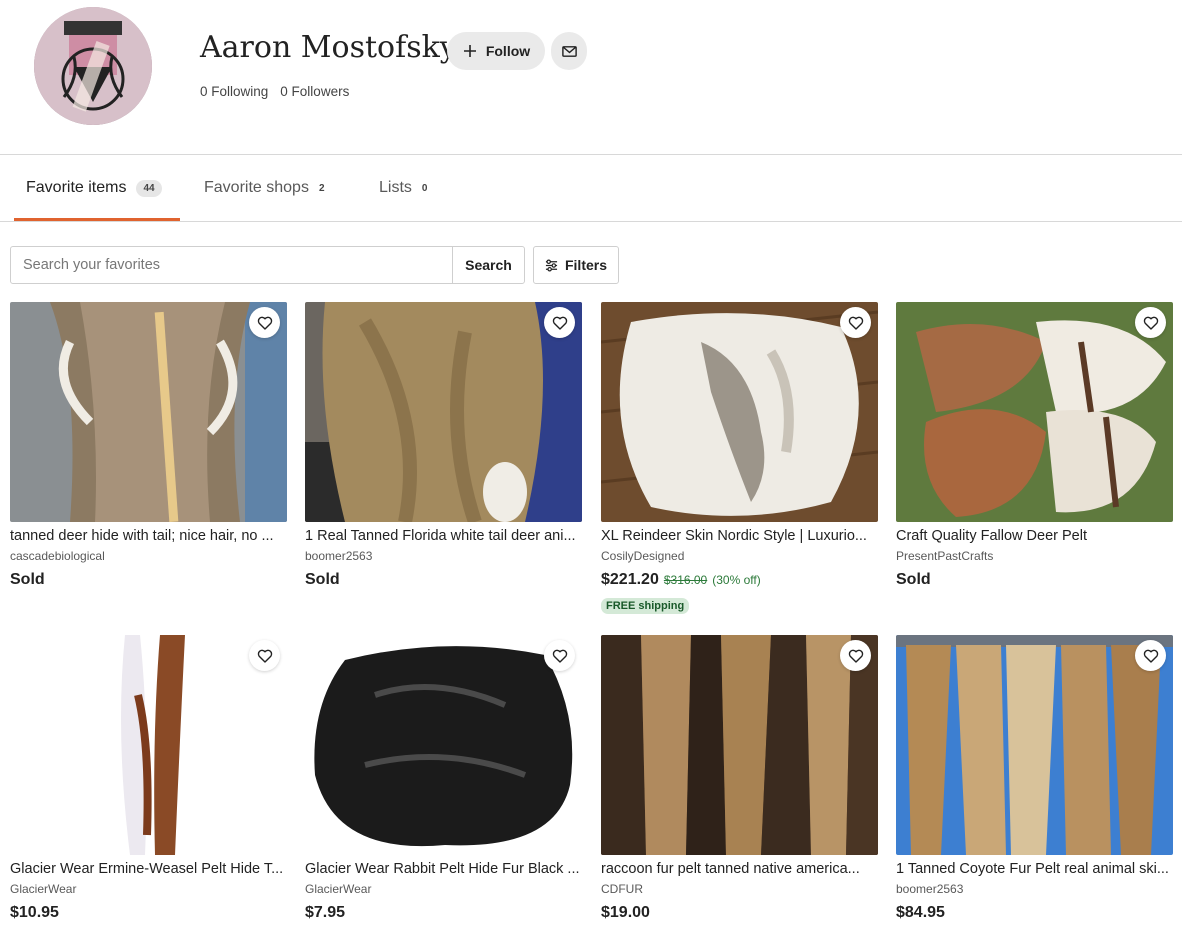 The width and height of the screenshot is (1182, 927). I want to click on tab-favorite-items: Favorite items 44, so click(94, 188).